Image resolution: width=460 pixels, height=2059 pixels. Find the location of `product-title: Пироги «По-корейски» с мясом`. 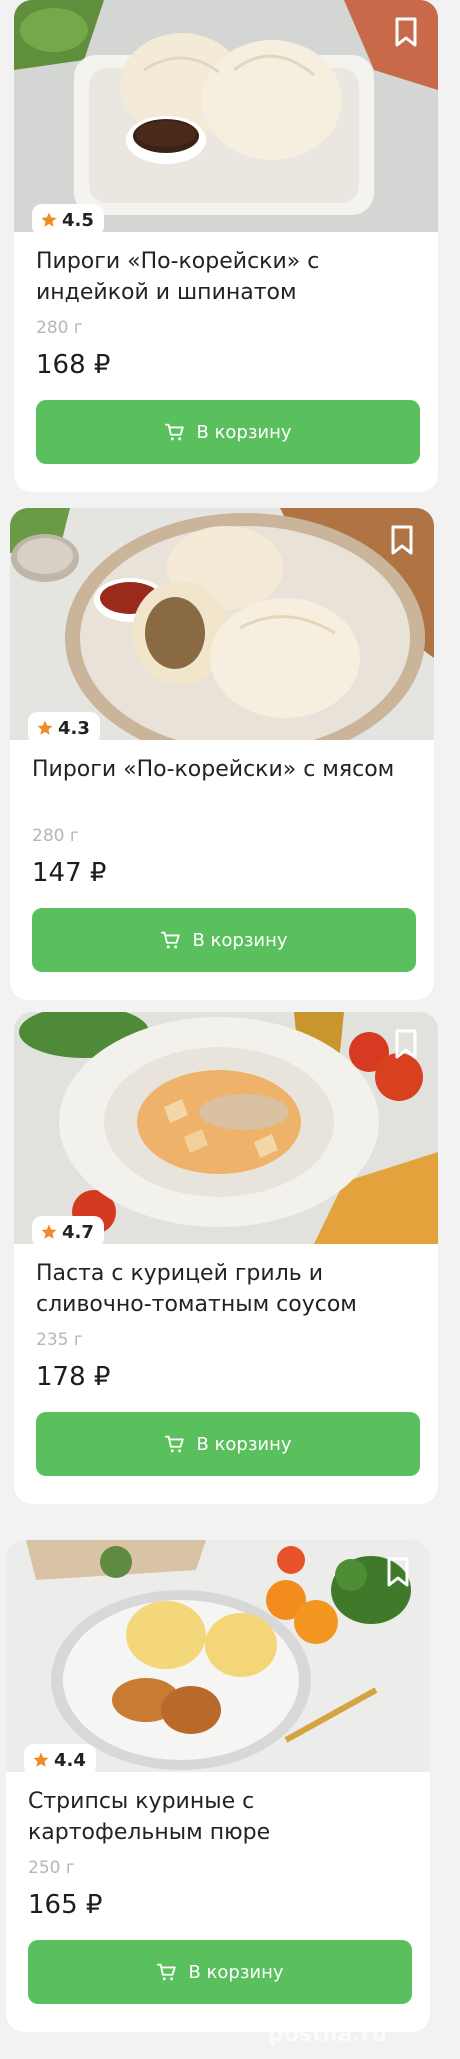

product-title: Пироги «По-корейски» с мясом is located at coordinates (224, 769).